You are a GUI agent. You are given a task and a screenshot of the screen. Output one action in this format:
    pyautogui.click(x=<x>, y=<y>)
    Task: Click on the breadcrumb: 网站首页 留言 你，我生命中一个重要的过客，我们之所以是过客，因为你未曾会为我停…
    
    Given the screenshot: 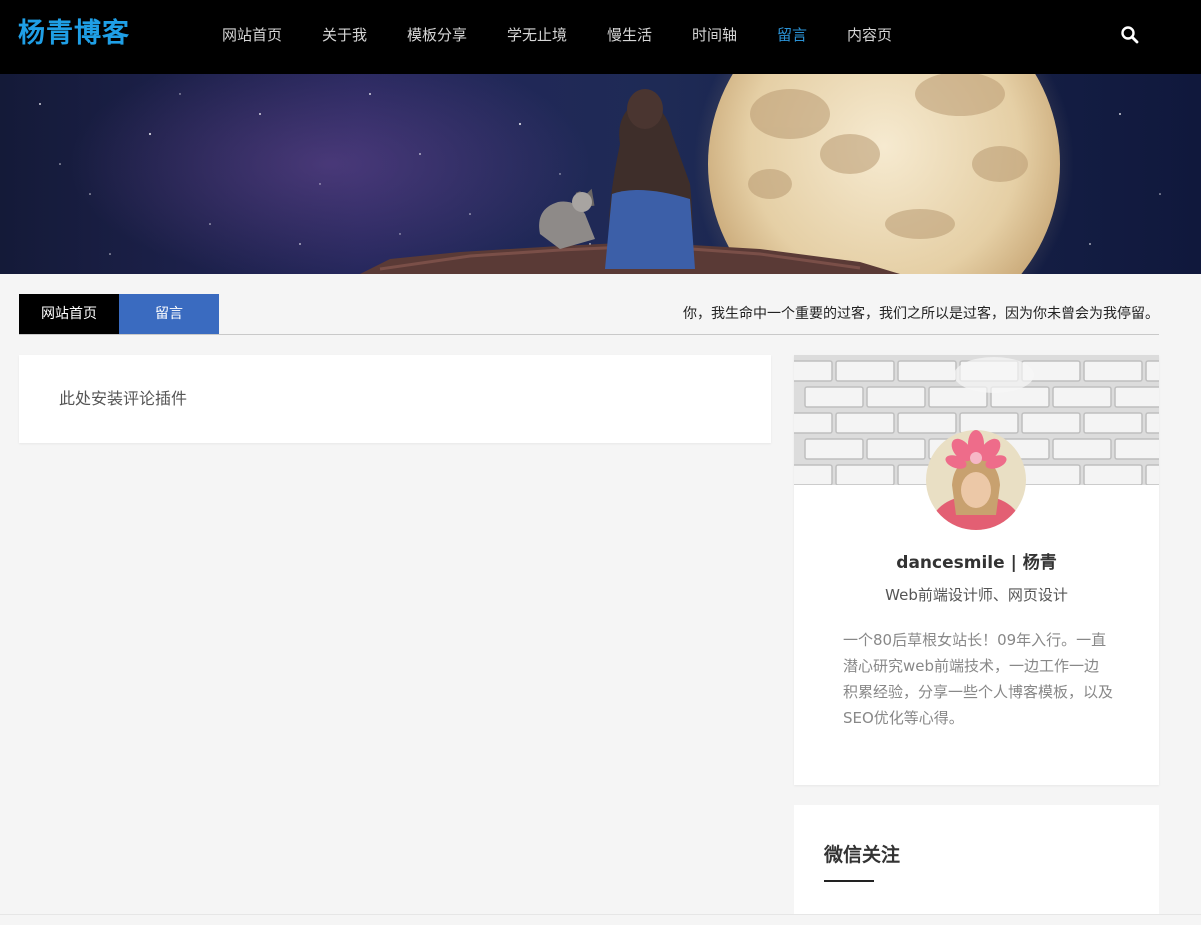 What is the action you would take?
    pyautogui.click(x=589, y=314)
    